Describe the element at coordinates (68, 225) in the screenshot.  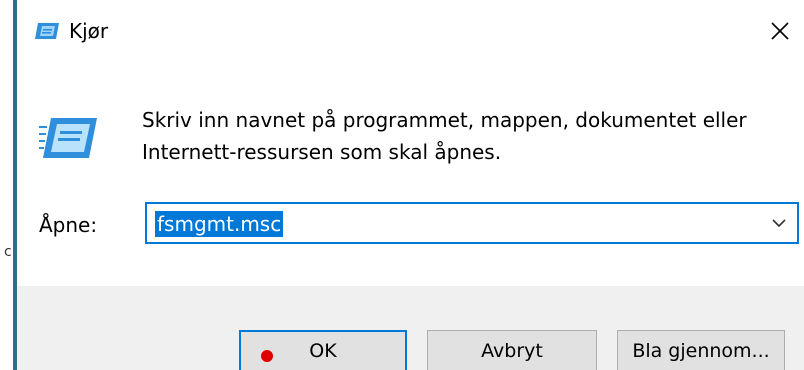
I see `open-label: Åpne:` at that location.